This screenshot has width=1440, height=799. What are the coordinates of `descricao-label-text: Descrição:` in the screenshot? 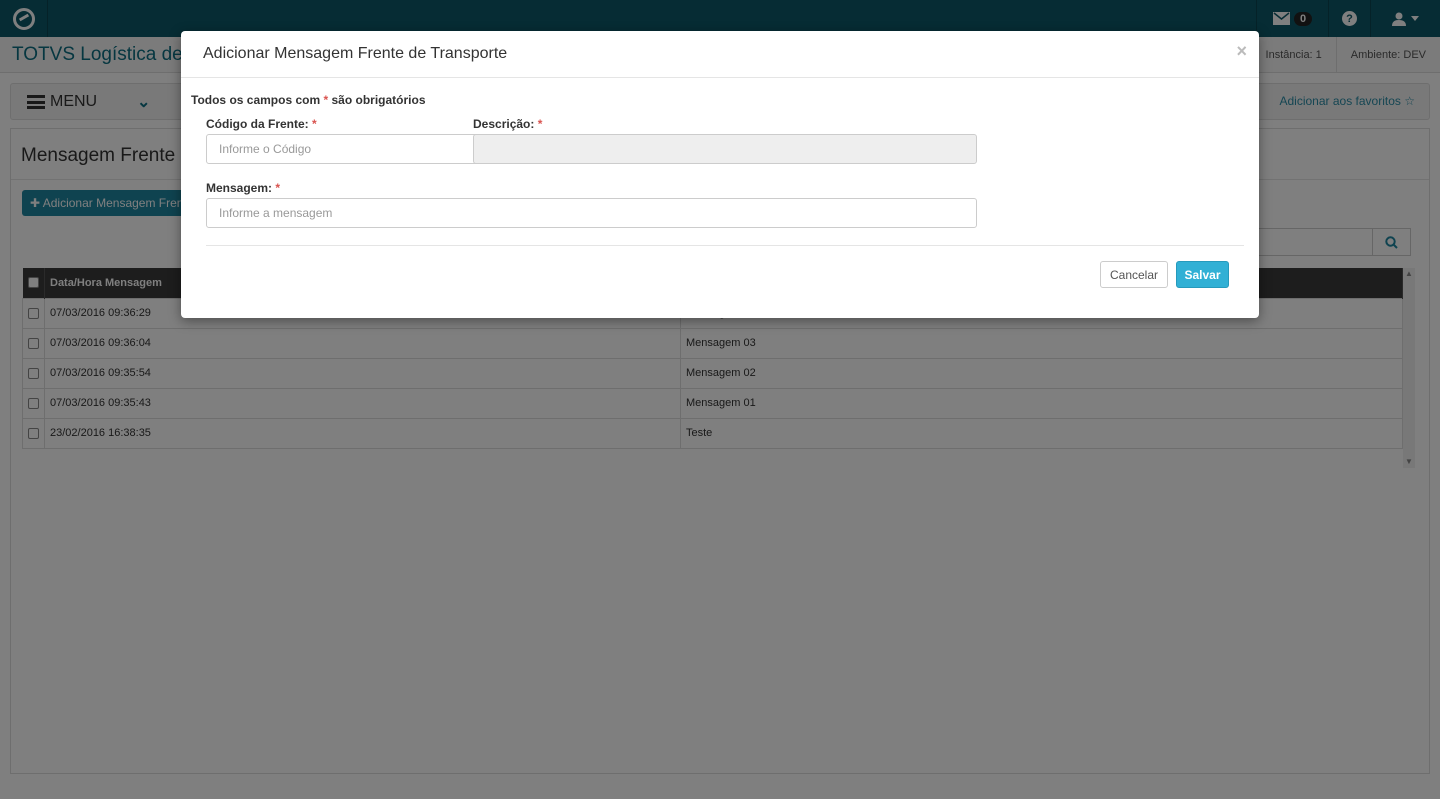 It's located at (504, 124).